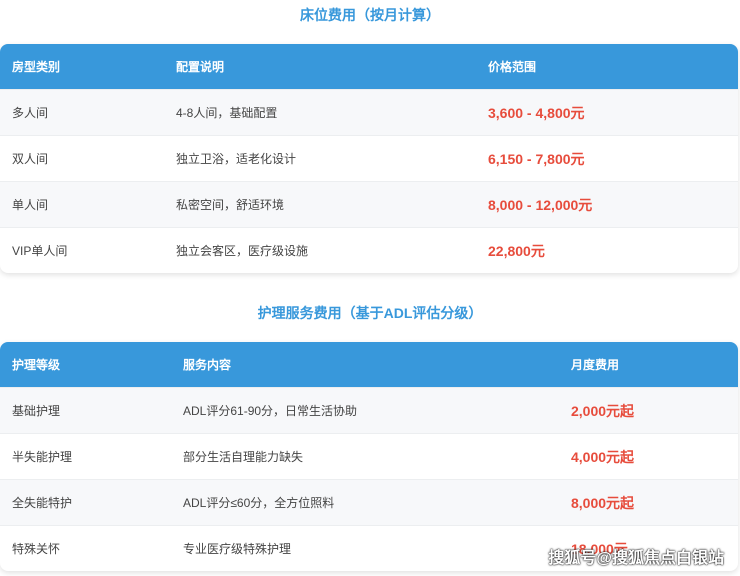 The width and height of the screenshot is (740, 576). Describe the element at coordinates (230, 205) in the screenshot. I see `table-cell: 私密空间，舒适环境` at that location.